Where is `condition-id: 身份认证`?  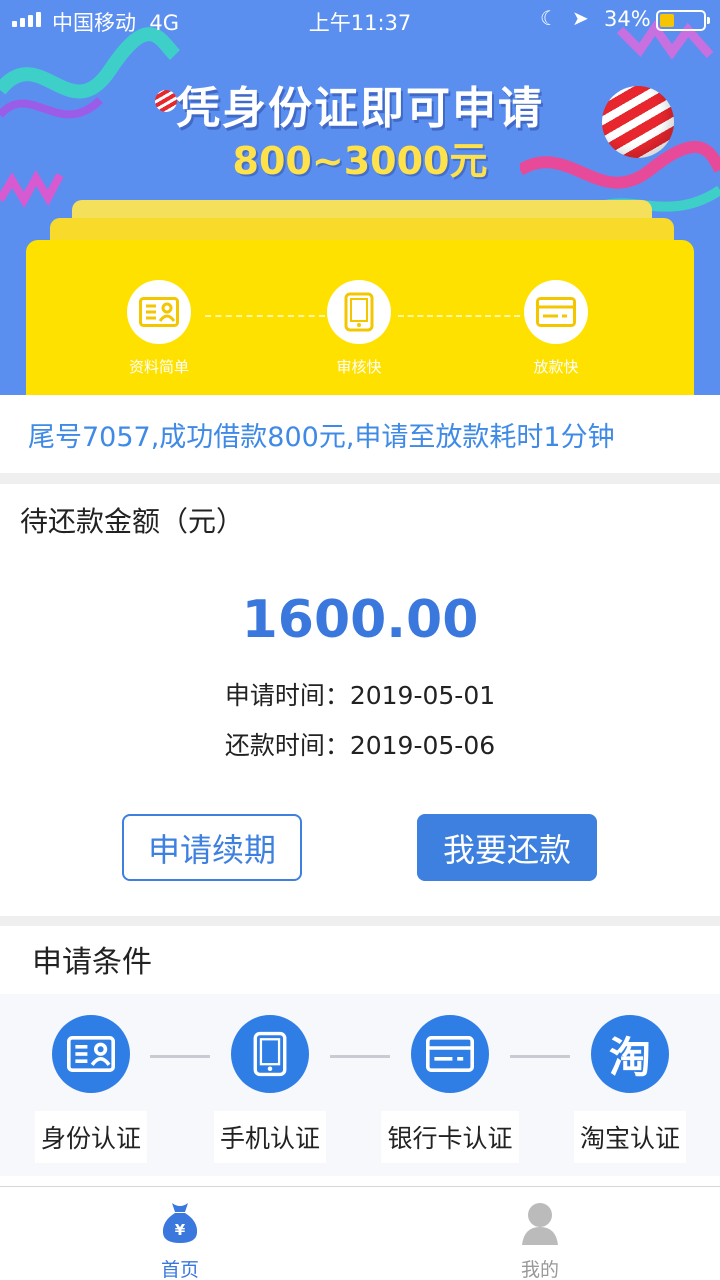
condition-id: 身份认证 is located at coordinates (91, 1089).